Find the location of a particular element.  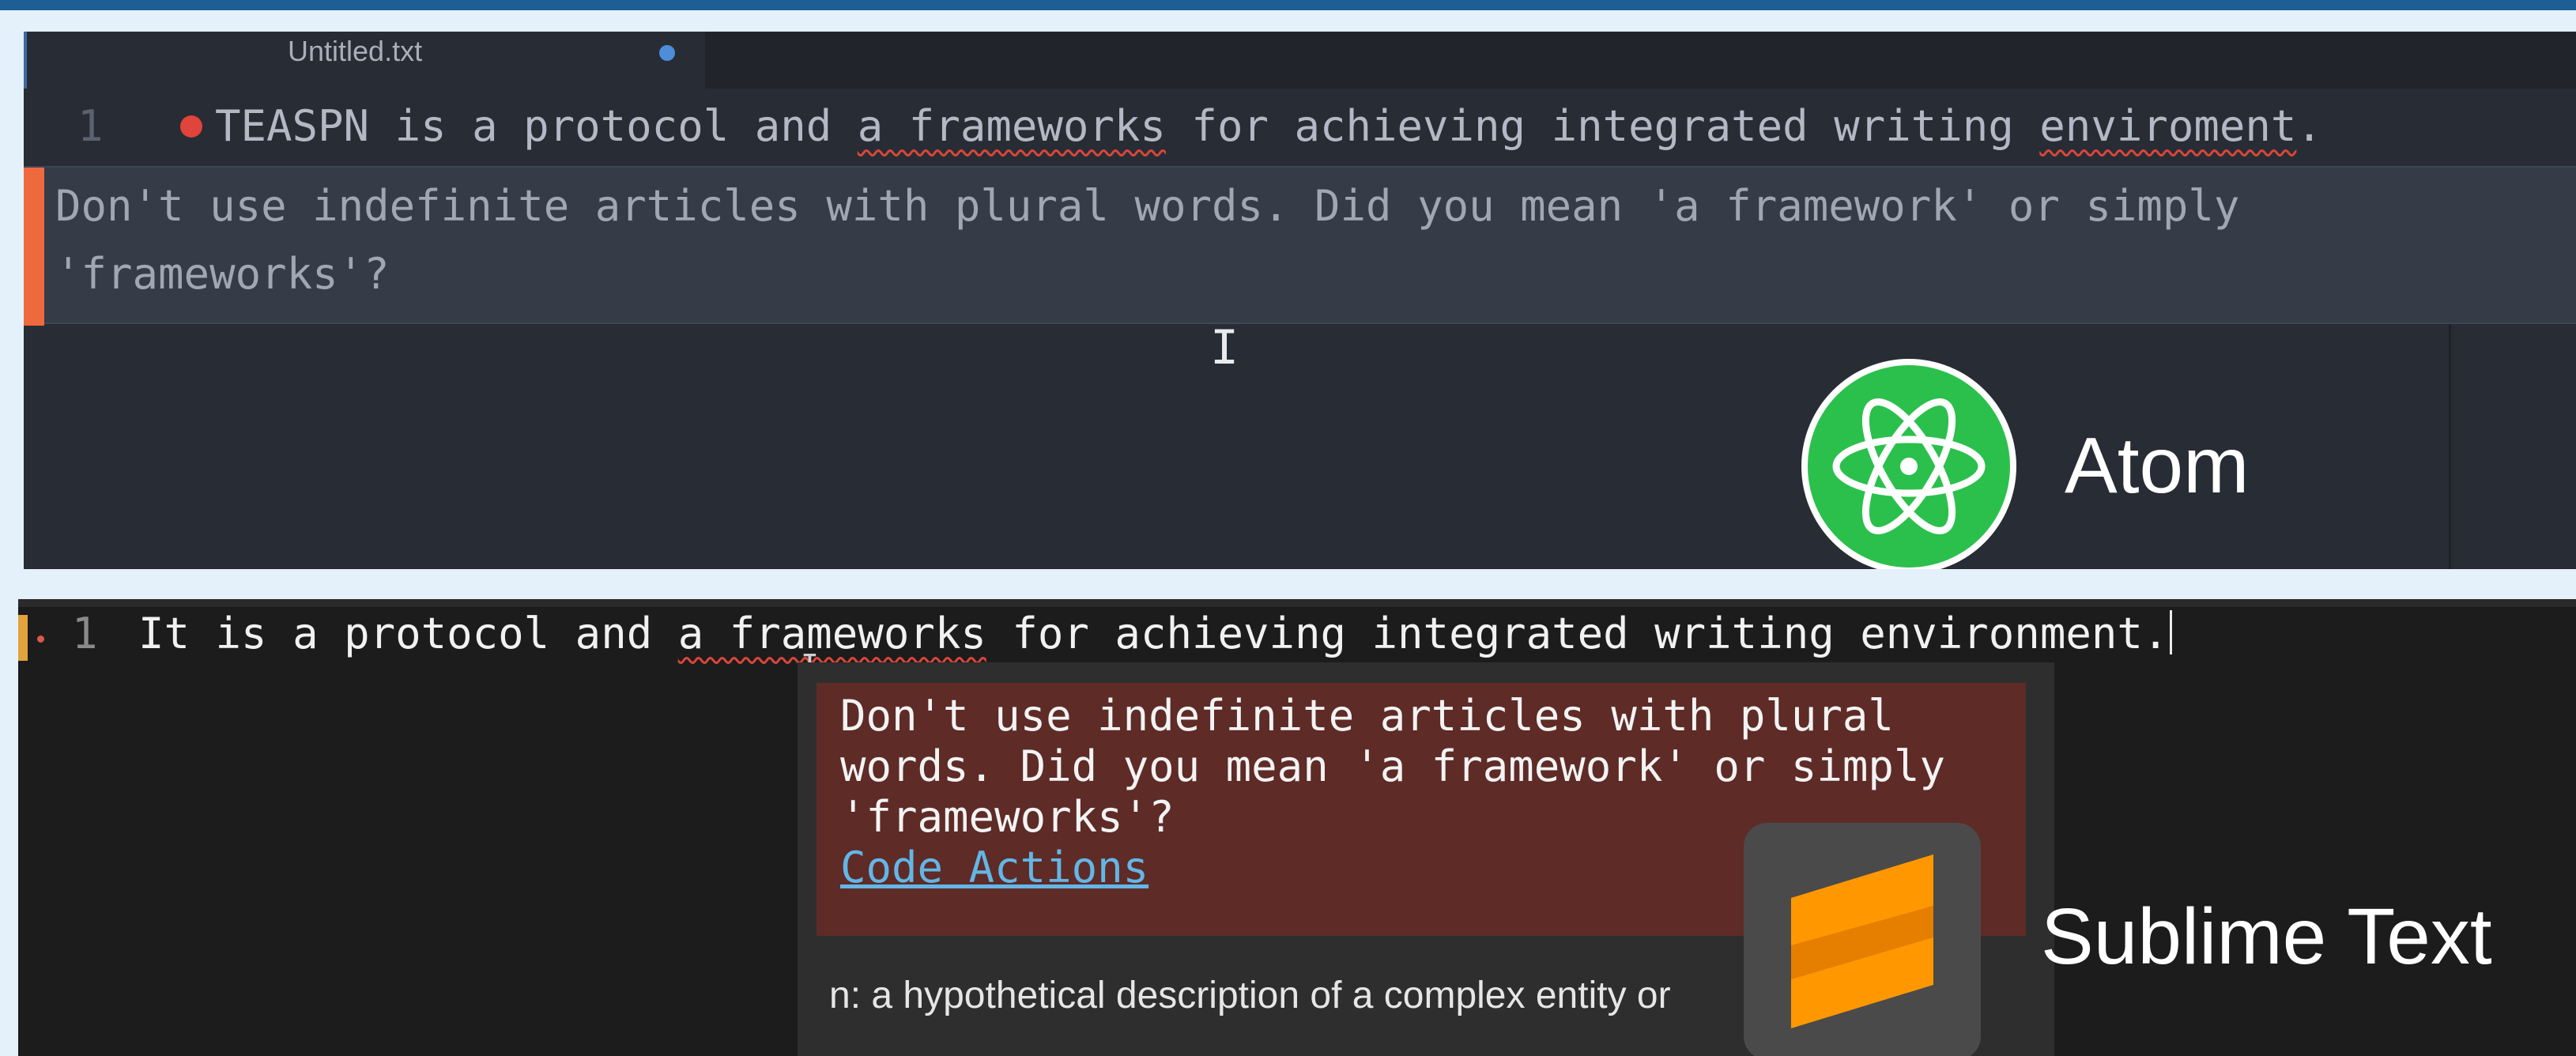

sublime-top-edge is located at coordinates (1297, 603).